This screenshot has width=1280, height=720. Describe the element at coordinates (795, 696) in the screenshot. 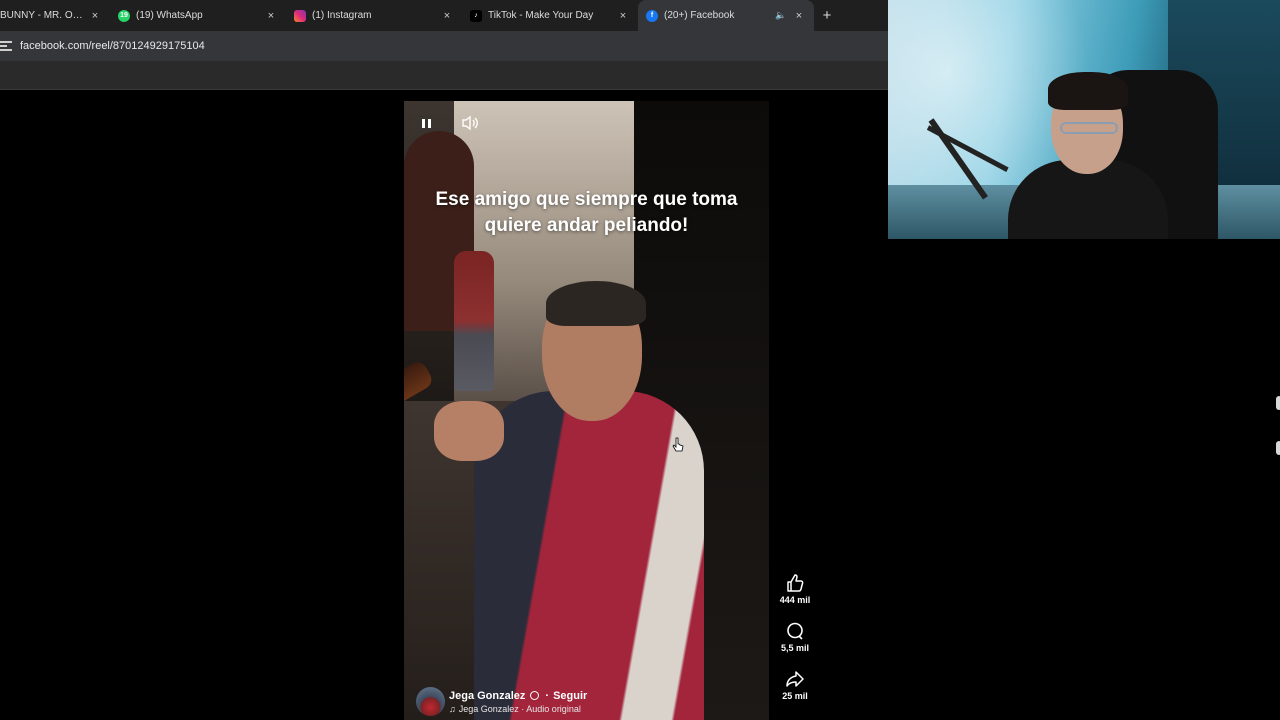

I see `share-count: 25 mil` at that location.